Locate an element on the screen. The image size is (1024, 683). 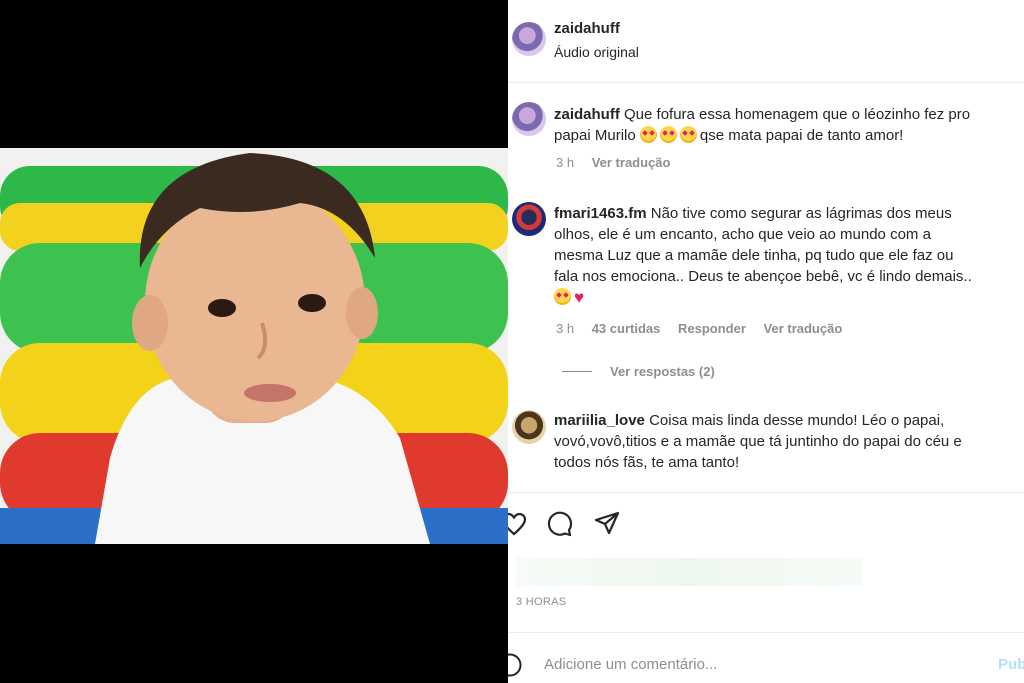
share-icon is located at coordinates (607, 523).